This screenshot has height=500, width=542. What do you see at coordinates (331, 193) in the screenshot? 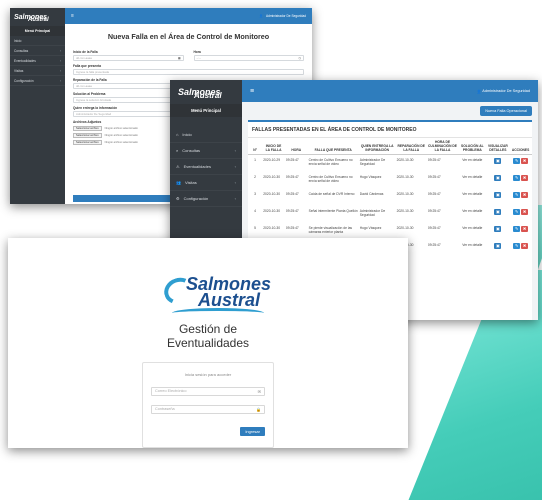
I see `table-cell-falla: Caída de señal de DVR Interno` at bounding box center [331, 193].